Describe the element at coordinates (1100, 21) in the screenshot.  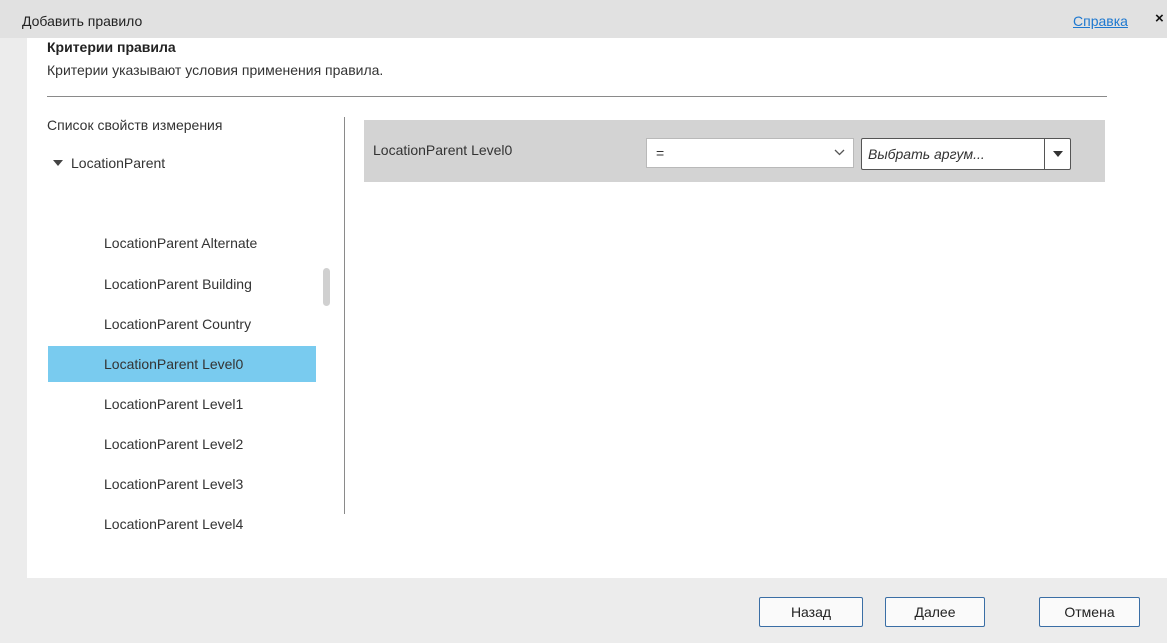
I see `help-link: Справка` at that location.